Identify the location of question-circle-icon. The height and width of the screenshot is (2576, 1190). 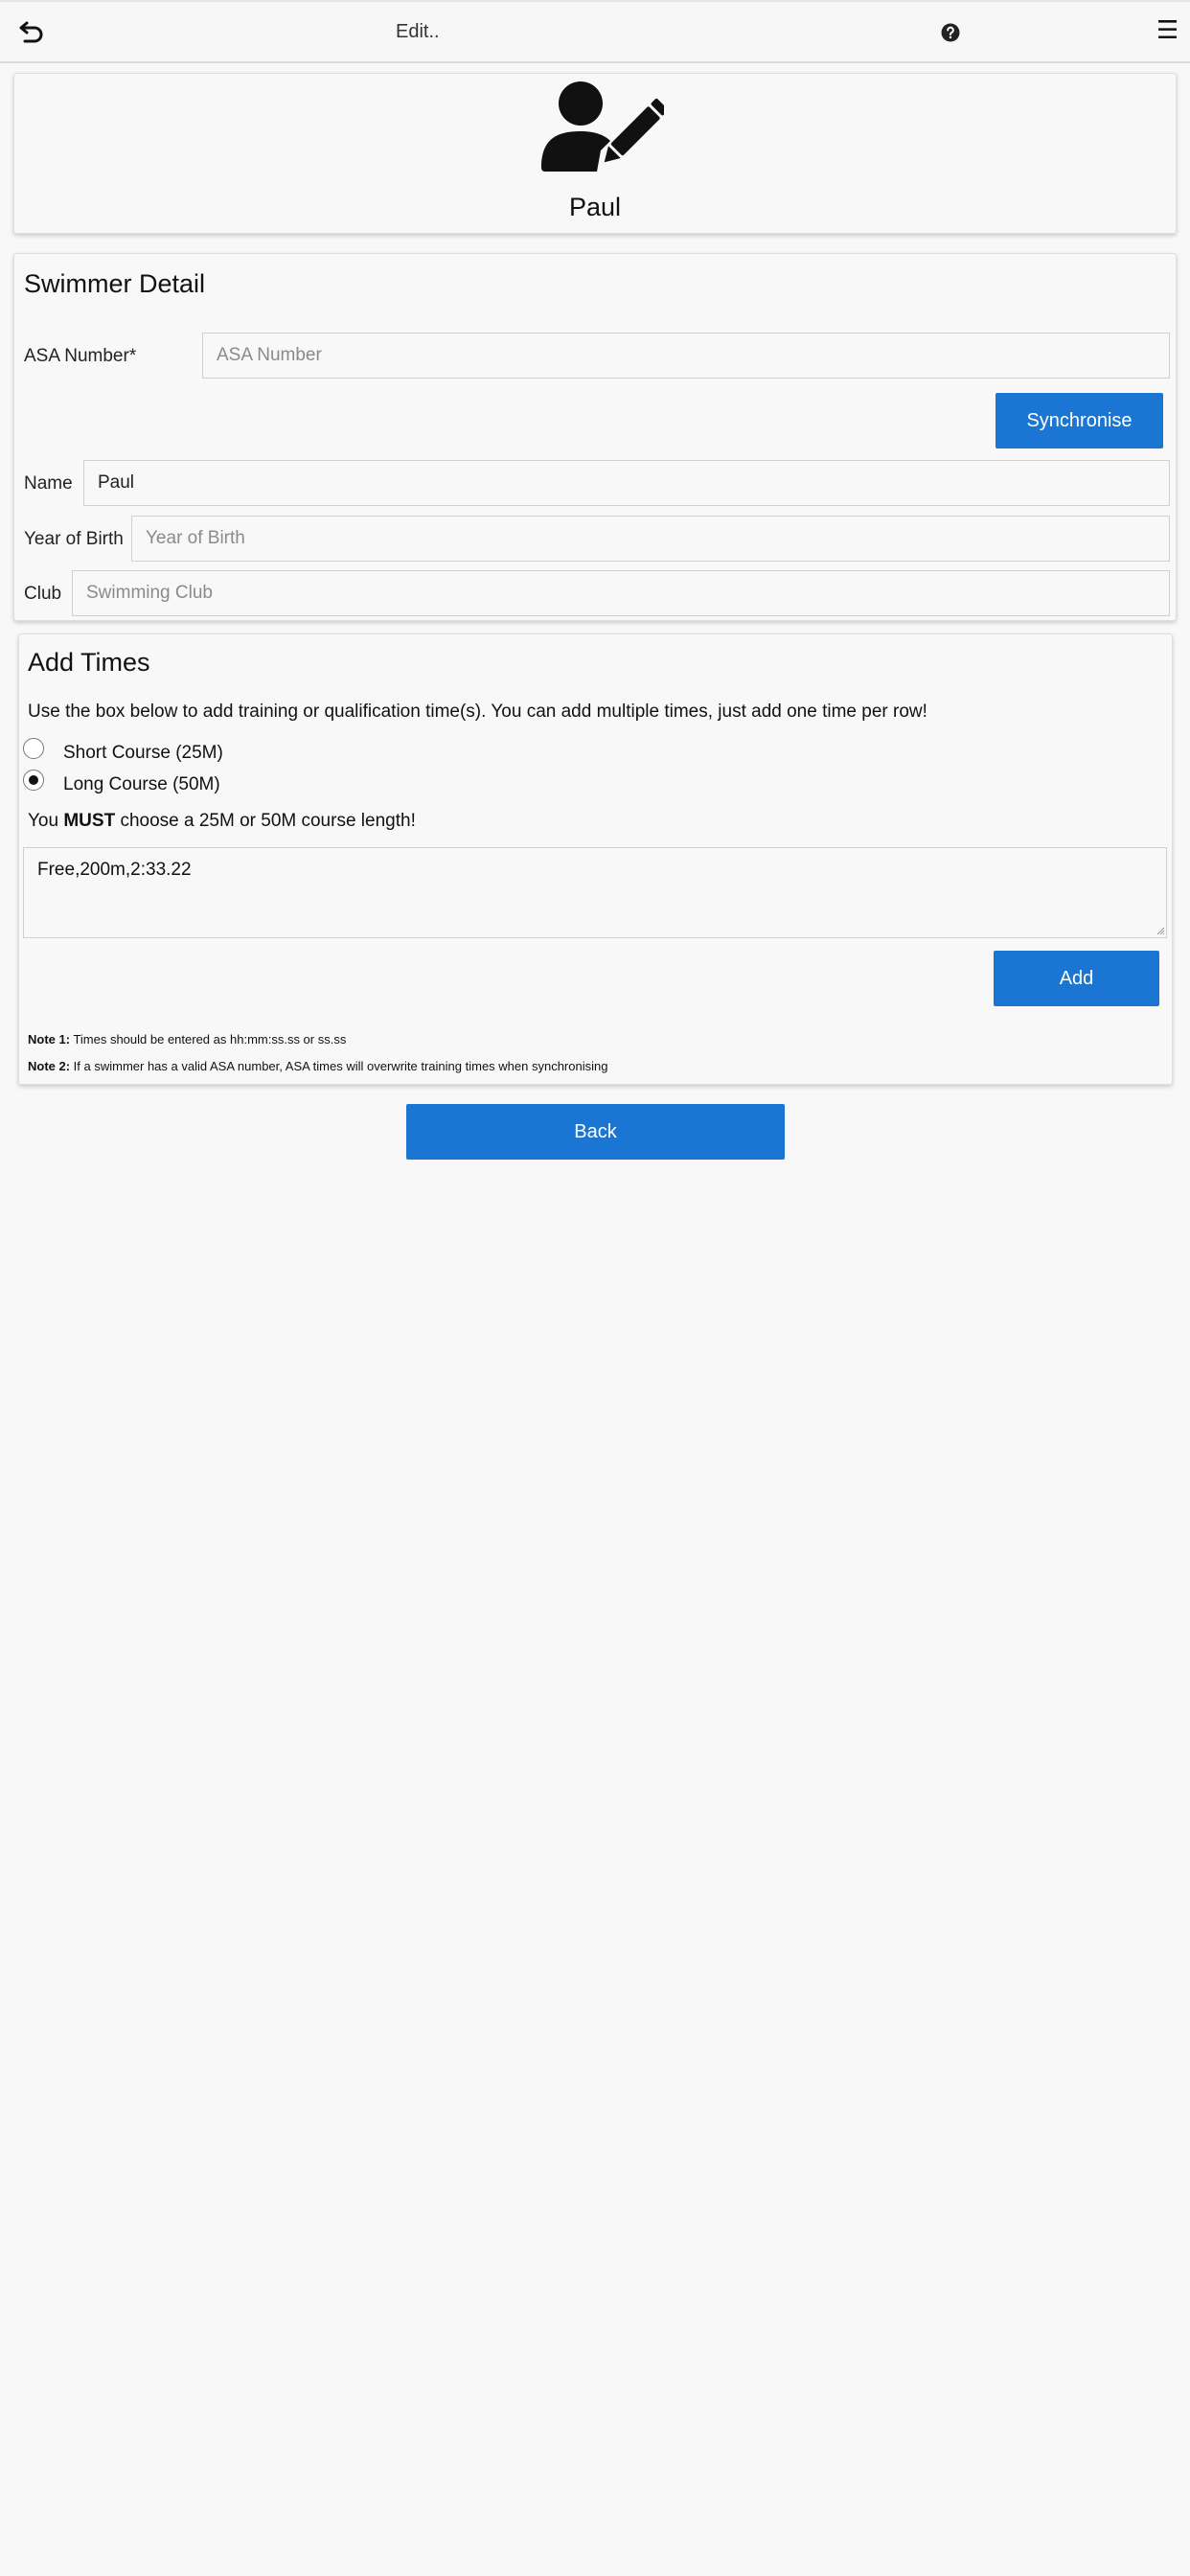
(951, 32).